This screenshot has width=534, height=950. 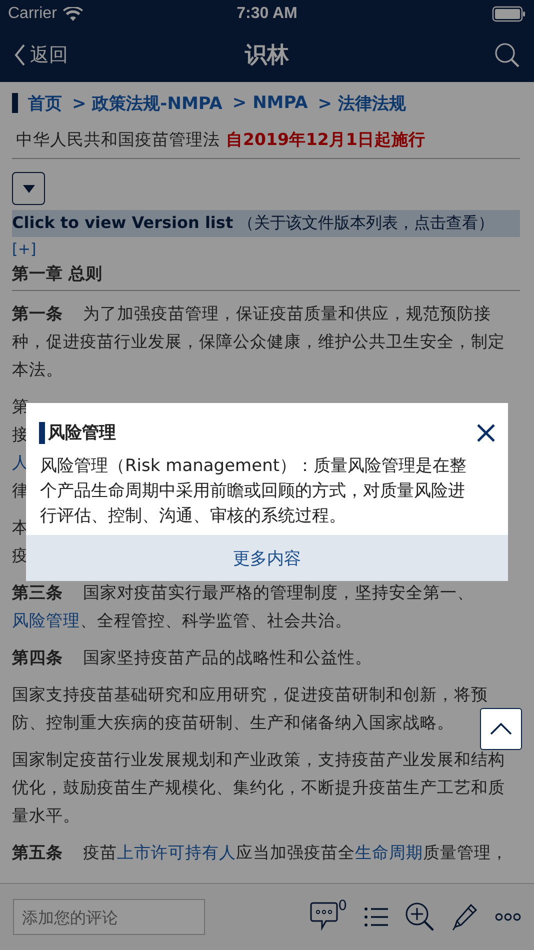 What do you see at coordinates (24, 249) in the screenshot?
I see `expand-link: [+]` at bounding box center [24, 249].